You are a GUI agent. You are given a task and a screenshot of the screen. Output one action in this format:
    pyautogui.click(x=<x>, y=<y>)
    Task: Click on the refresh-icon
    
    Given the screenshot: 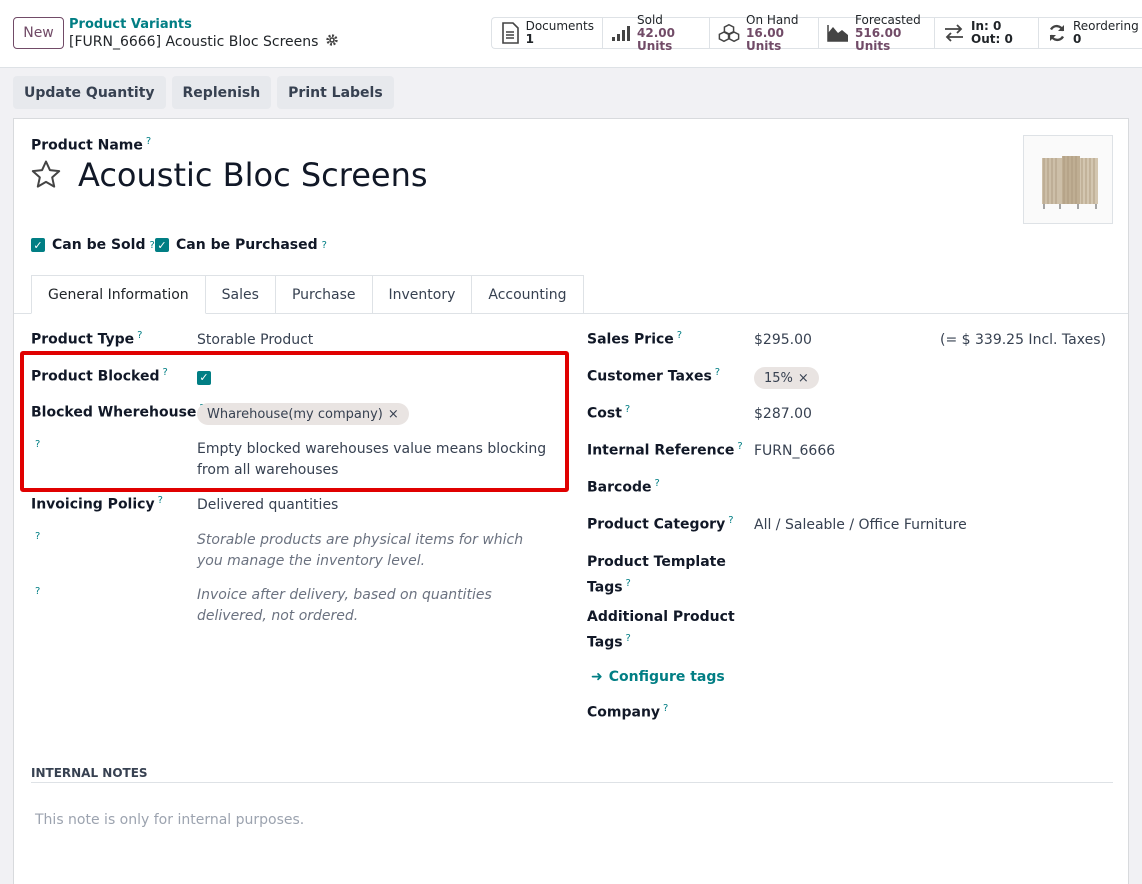 What is the action you would take?
    pyautogui.click(x=1057, y=33)
    